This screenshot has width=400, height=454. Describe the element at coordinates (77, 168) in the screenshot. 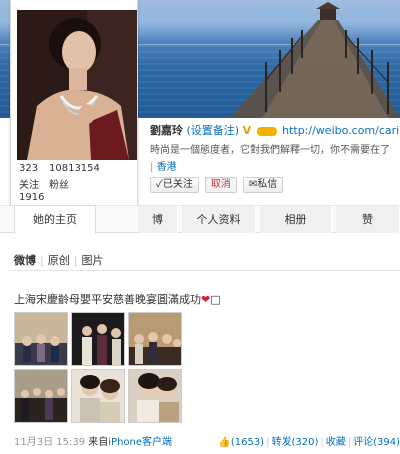

I see `followers-count: 10813154` at that location.